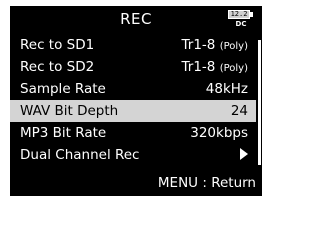 This screenshot has height=240, width=320. Describe the element at coordinates (226, 89) in the screenshot. I see `menu-item-value: 48kHz` at that location.